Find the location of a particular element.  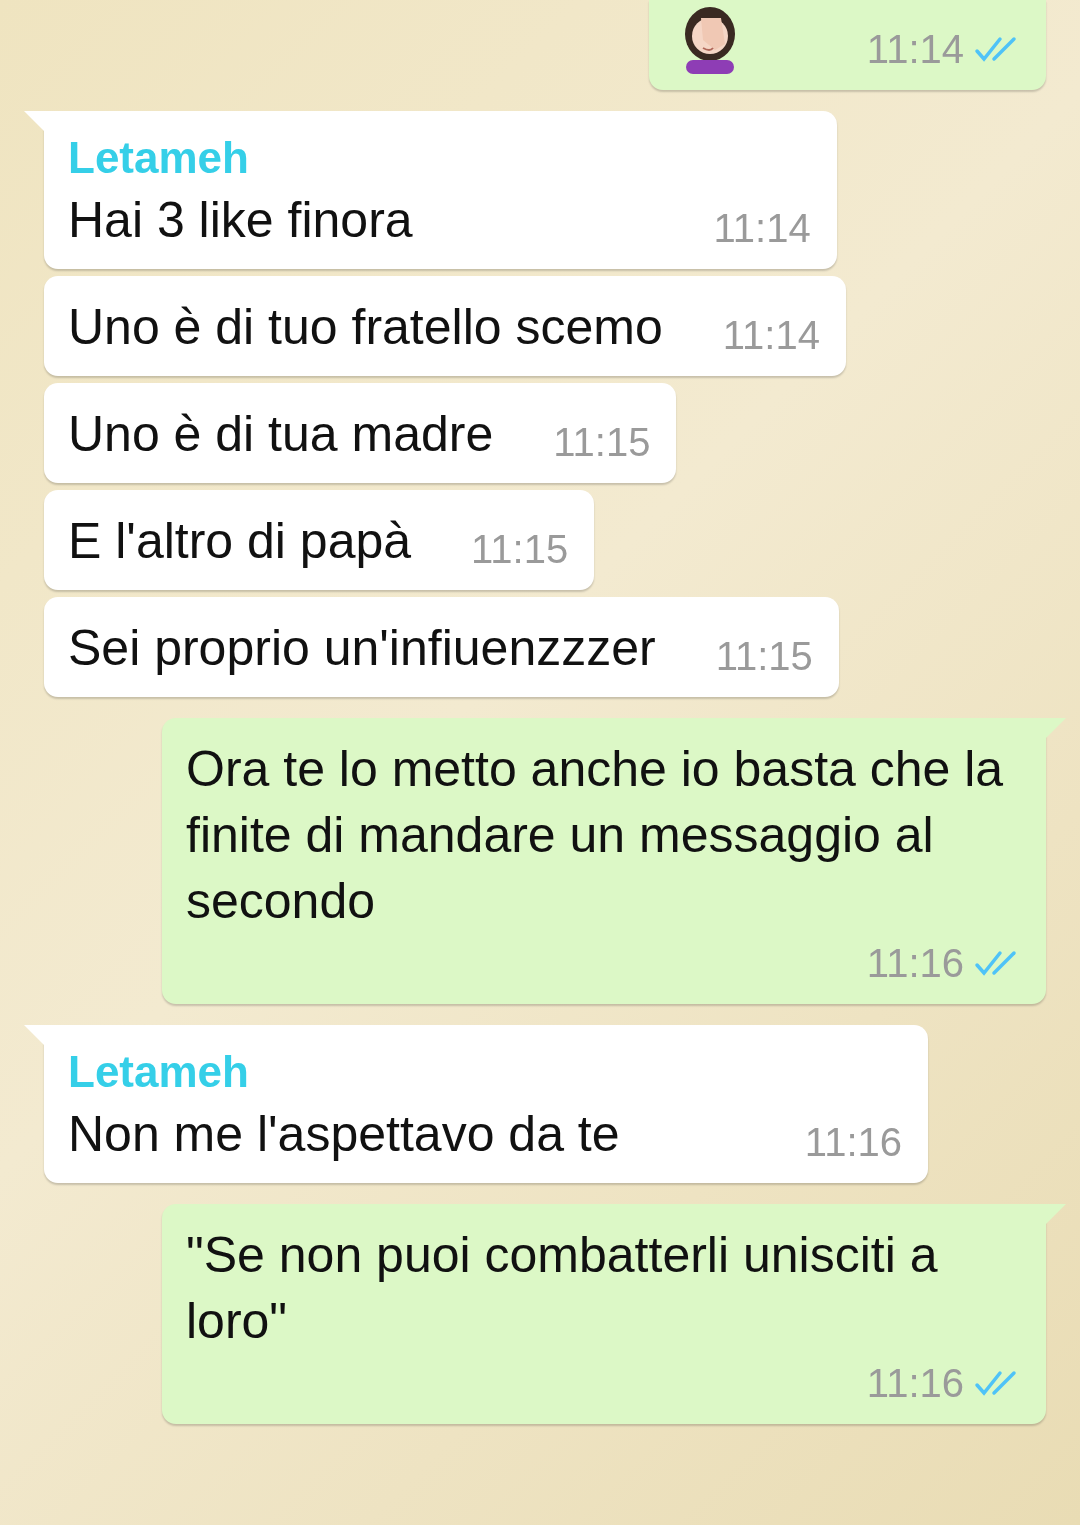

message-text: Sei proprio un'infiuenzzzer is located at coordinates (362, 648).